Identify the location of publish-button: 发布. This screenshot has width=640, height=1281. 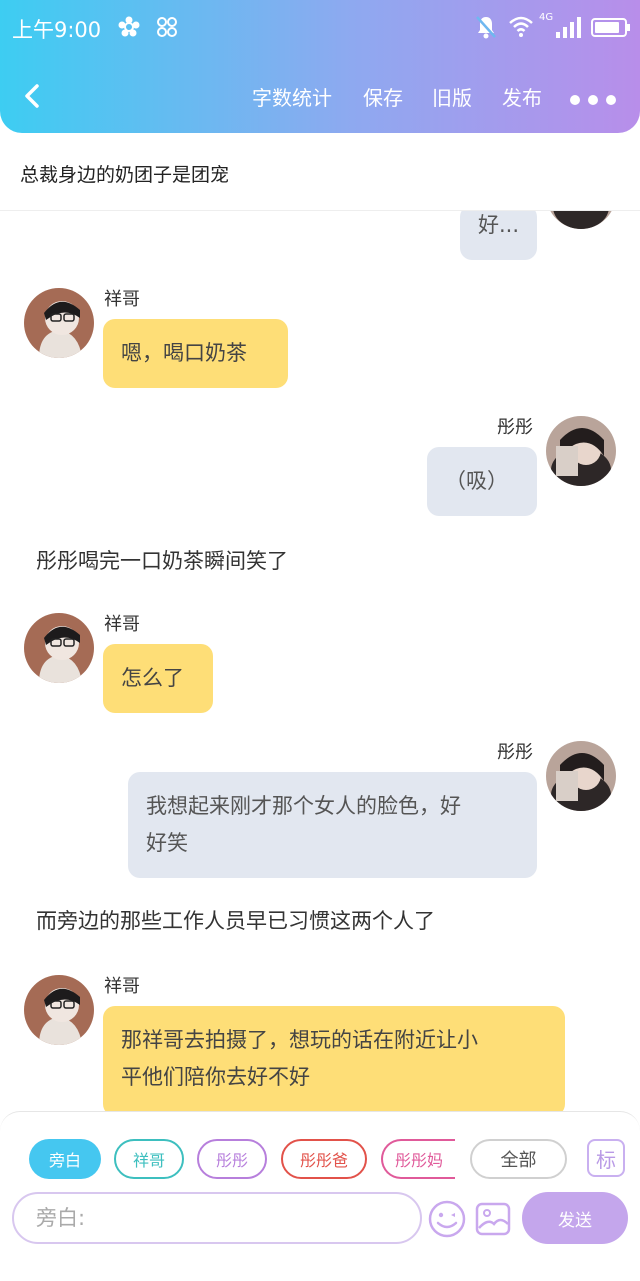
(522, 96).